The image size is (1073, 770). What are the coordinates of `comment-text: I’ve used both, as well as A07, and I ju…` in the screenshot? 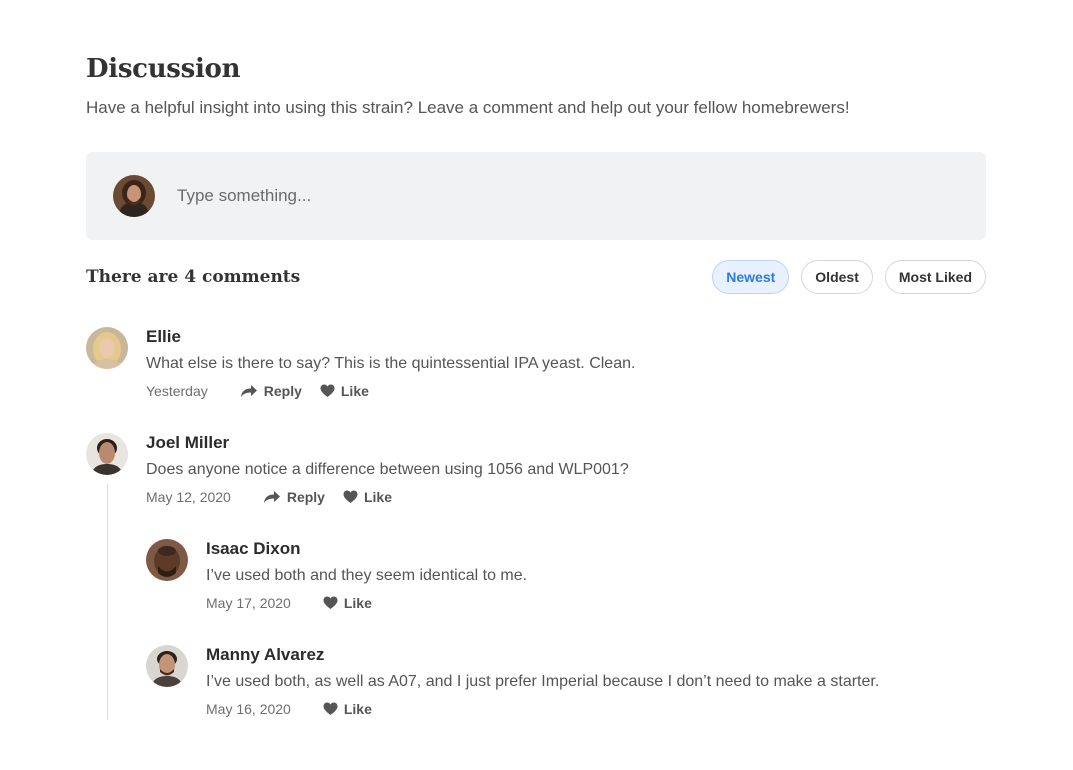 It's located at (543, 681).